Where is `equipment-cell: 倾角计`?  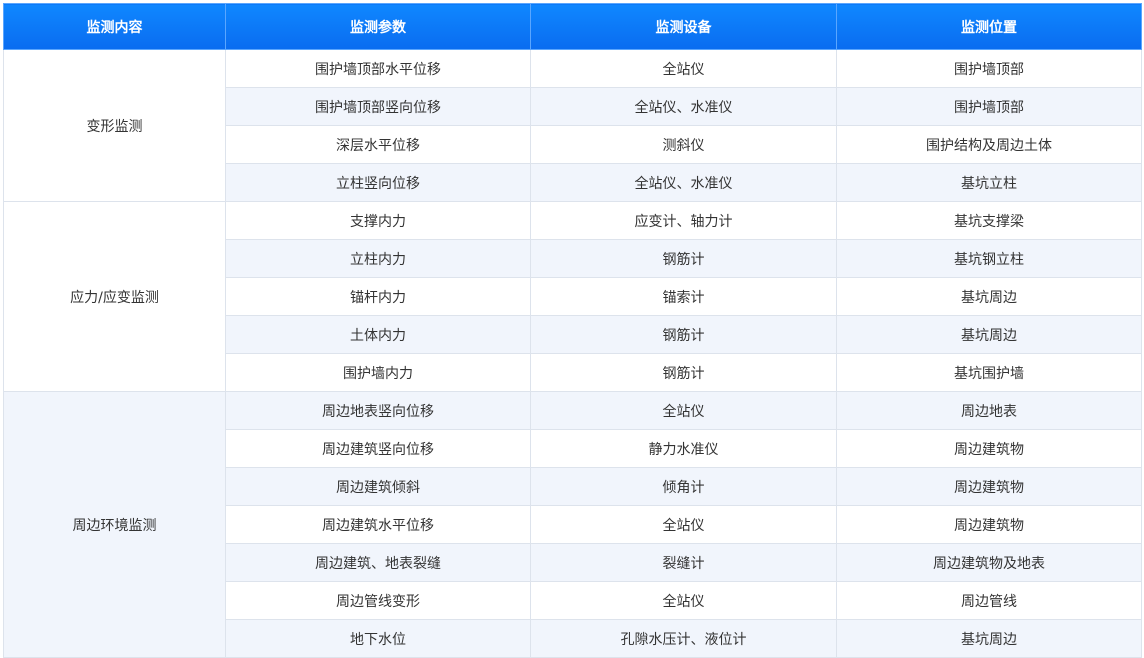 equipment-cell: 倾角计 is located at coordinates (683, 486).